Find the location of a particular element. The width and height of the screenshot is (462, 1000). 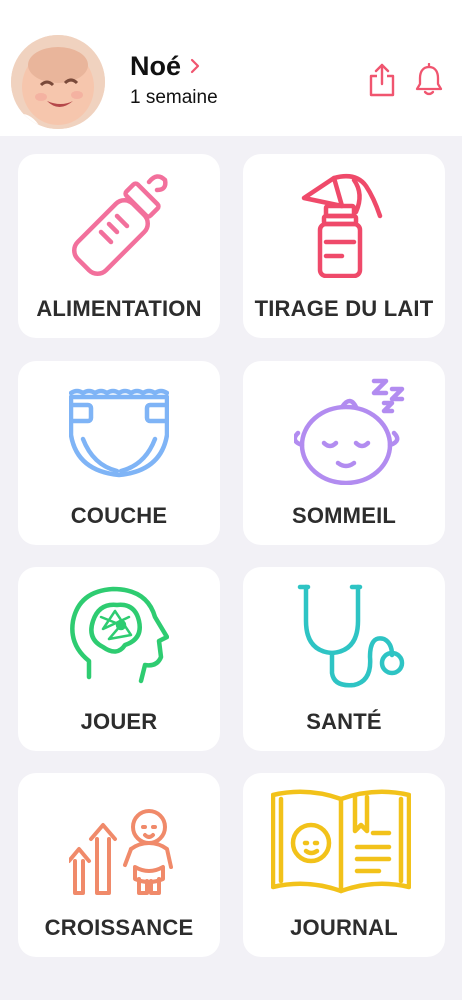

avatar is located at coordinates (58, 82).